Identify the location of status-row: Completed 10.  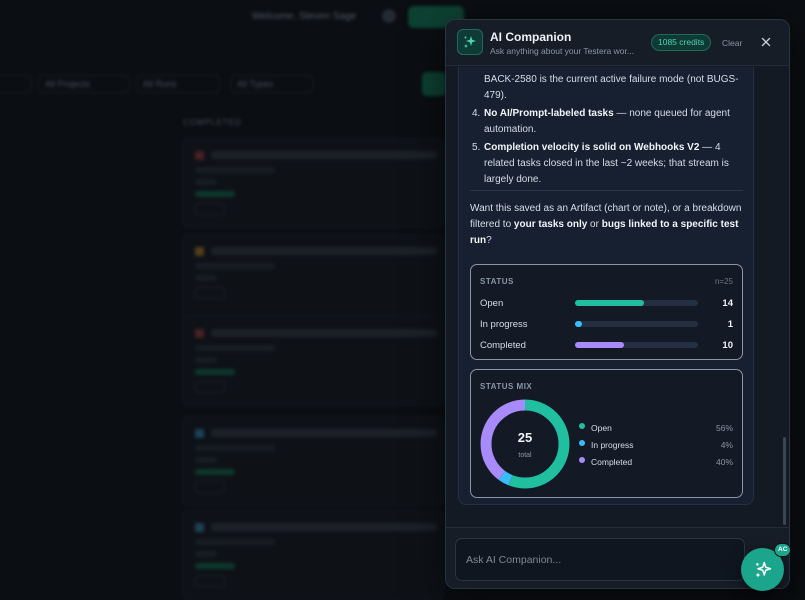
(606, 345).